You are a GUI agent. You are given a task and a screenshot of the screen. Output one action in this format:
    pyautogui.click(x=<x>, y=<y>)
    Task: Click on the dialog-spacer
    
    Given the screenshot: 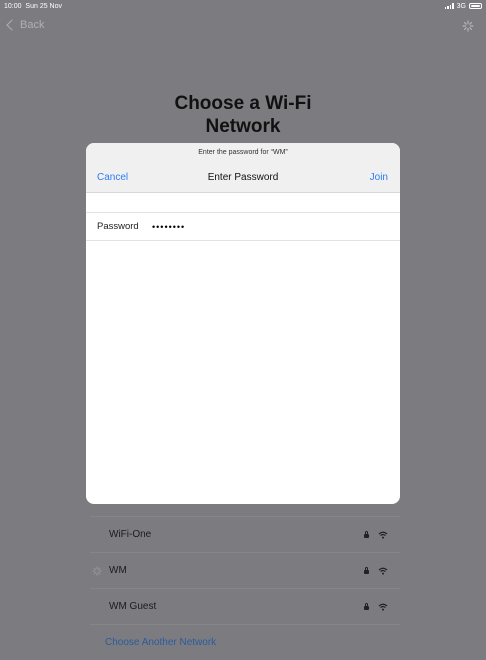 What is the action you would take?
    pyautogui.click(x=243, y=203)
    